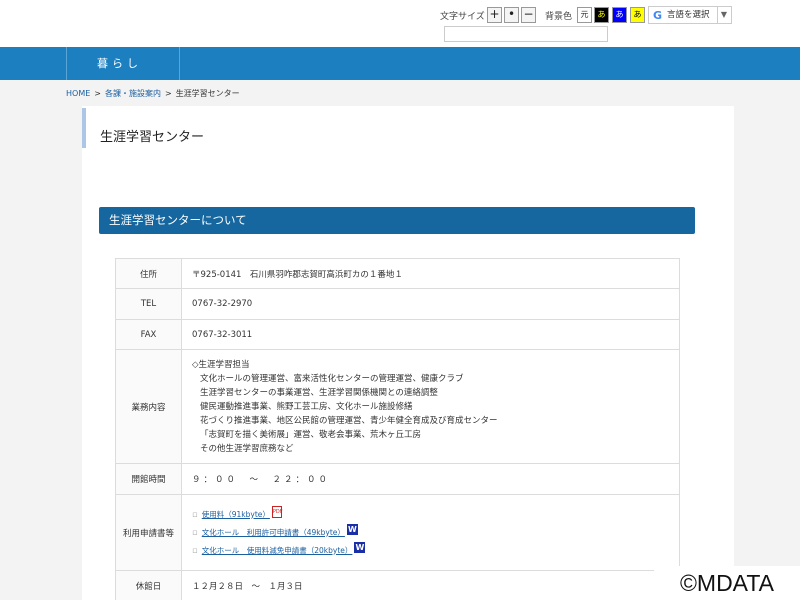  Describe the element at coordinates (601, 15) in the screenshot. I see `bg-black-button: あ` at that location.